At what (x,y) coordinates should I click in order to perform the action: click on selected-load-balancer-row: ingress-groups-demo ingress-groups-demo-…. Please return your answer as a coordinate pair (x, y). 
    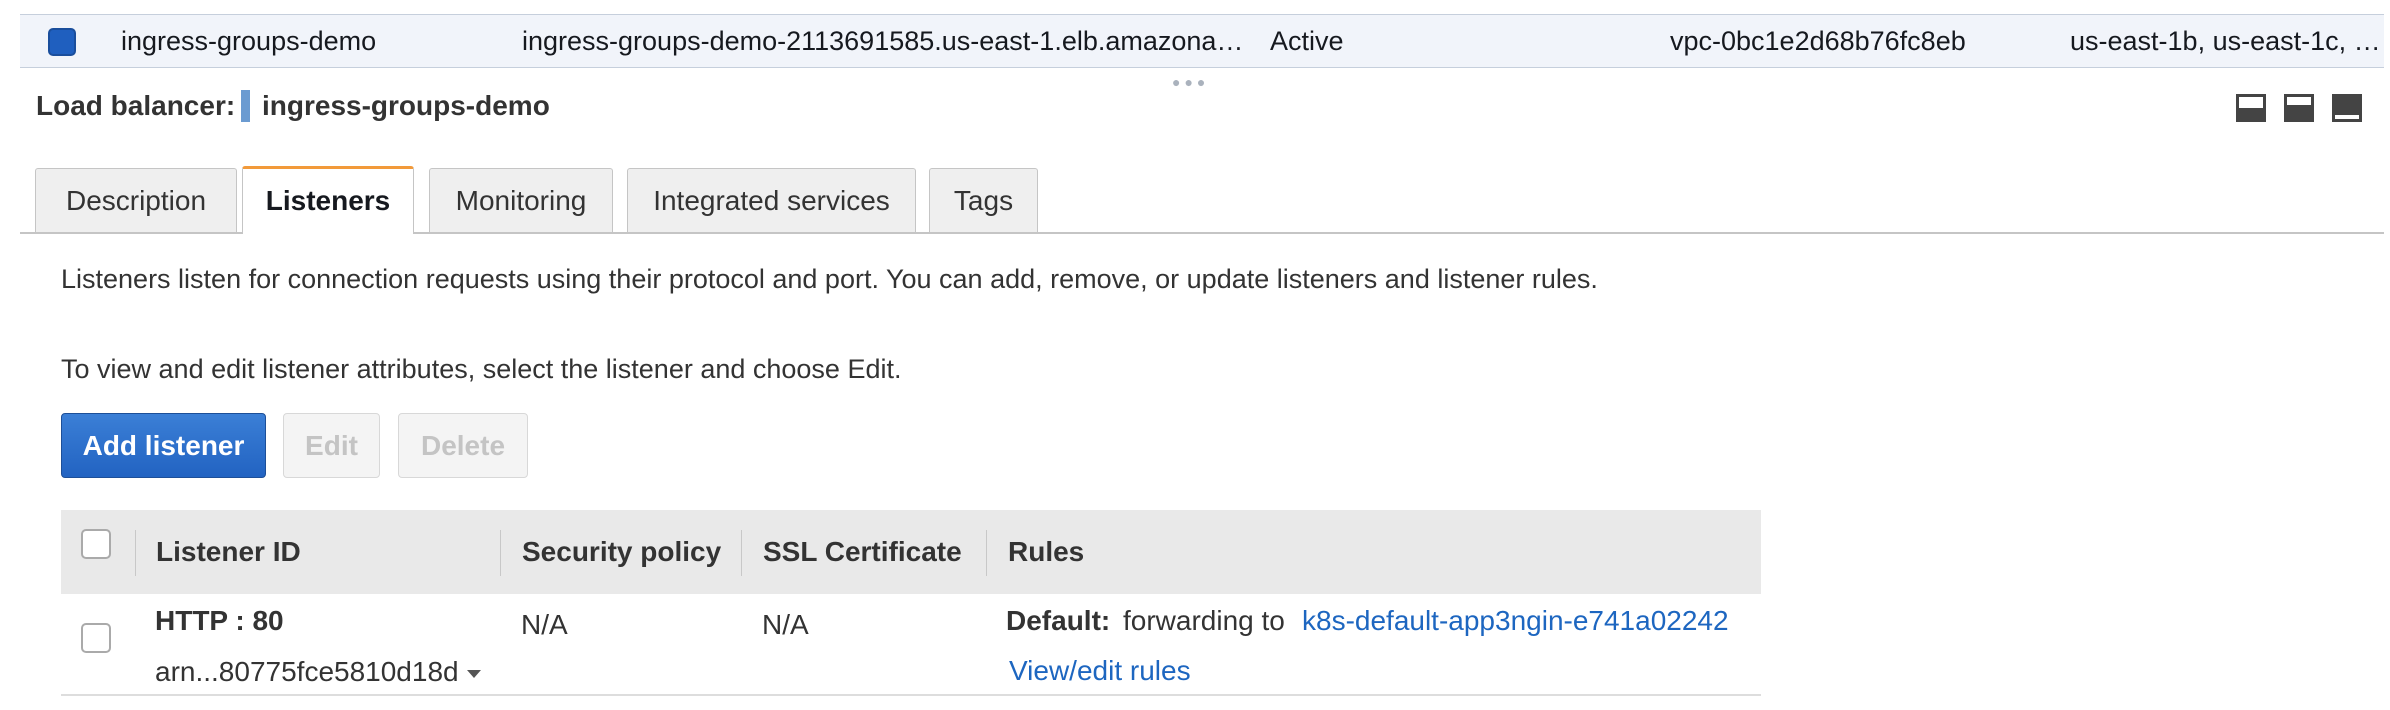
    Looking at the image, I should click on (1202, 41).